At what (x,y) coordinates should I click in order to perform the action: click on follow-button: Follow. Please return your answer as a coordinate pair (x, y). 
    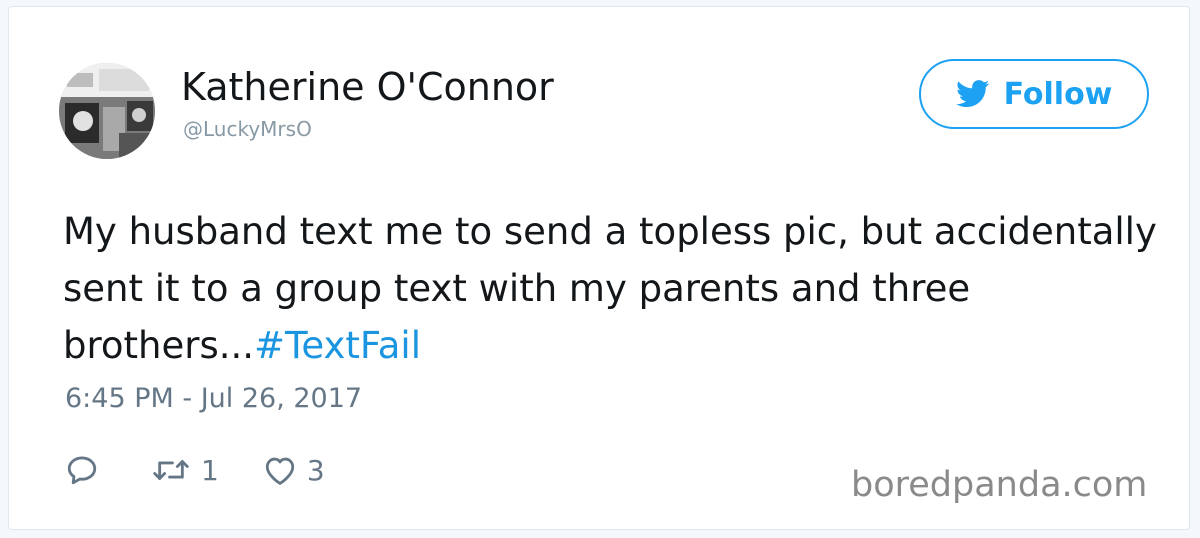
    Looking at the image, I should click on (1034, 94).